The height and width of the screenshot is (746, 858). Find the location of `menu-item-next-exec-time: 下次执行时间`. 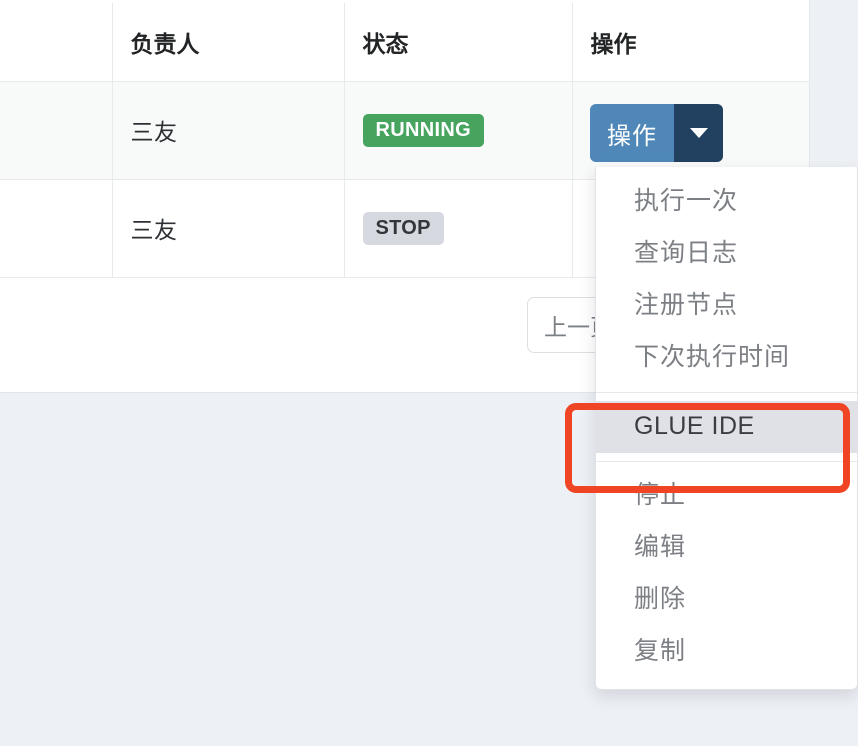

menu-item-next-exec-time: 下次执行时间 is located at coordinates (726, 358).